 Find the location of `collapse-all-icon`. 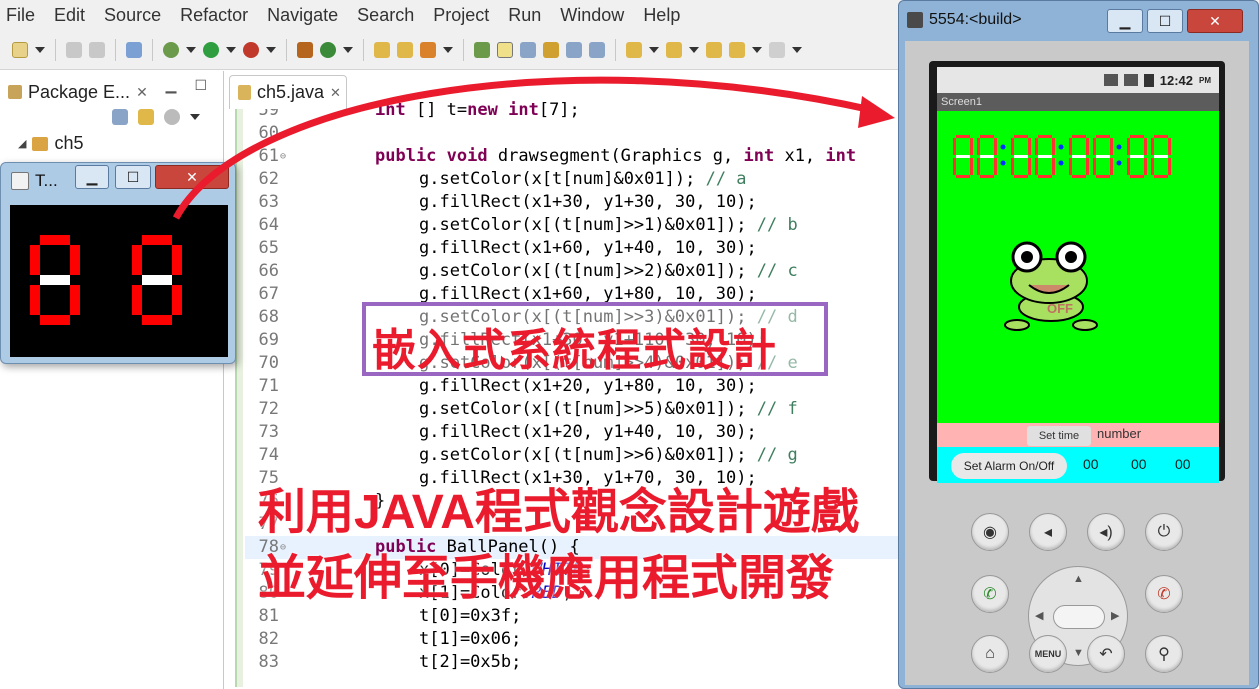

collapse-all-icon is located at coordinates (120, 117).